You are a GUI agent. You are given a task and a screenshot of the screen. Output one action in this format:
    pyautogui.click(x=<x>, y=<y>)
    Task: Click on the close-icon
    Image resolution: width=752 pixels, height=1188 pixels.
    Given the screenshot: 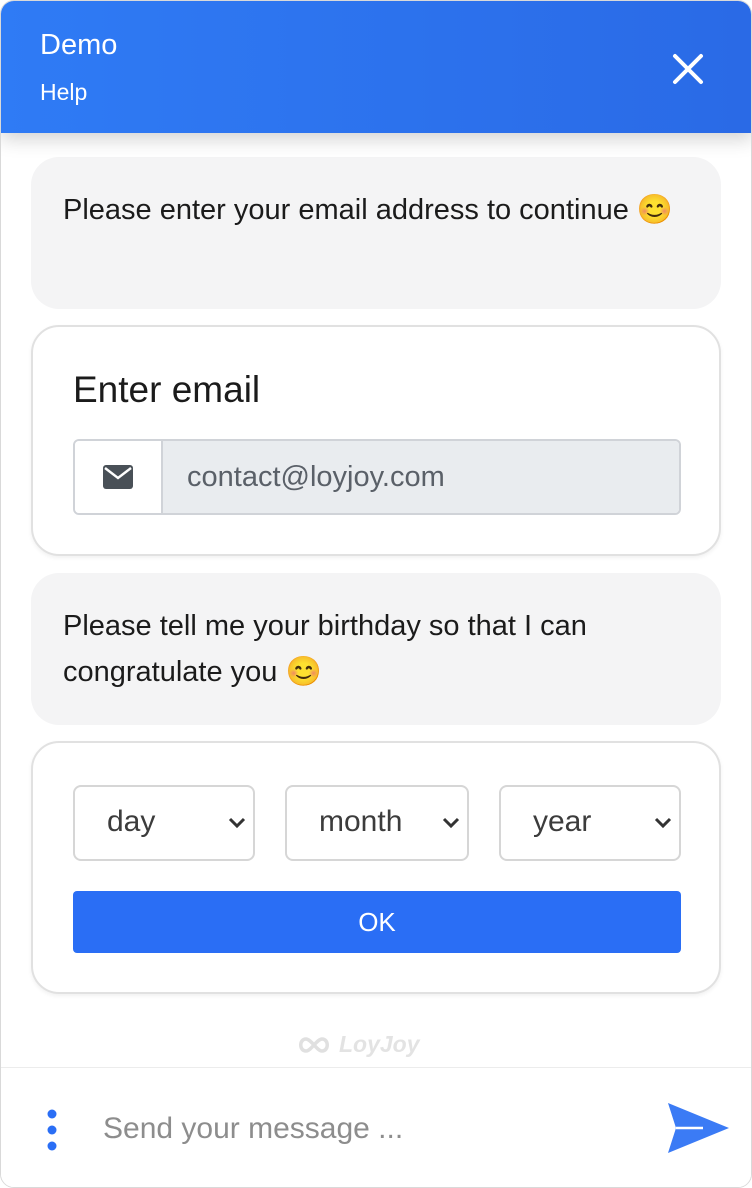 What is the action you would take?
    pyautogui.click(x=688, y=69)
    